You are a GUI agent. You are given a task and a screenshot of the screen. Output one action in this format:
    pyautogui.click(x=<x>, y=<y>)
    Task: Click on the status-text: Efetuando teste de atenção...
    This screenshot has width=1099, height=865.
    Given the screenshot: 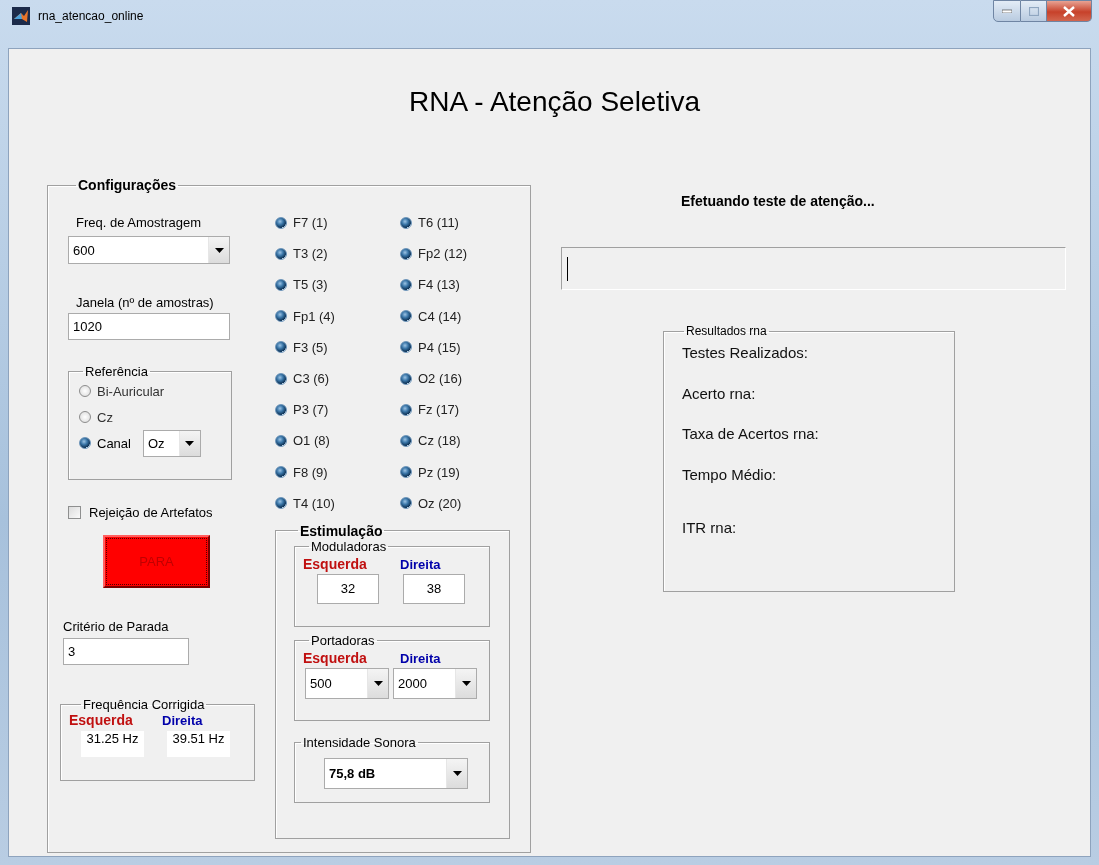 What is the action you would take?
    pyautogui.click(x=778, y=201)
    